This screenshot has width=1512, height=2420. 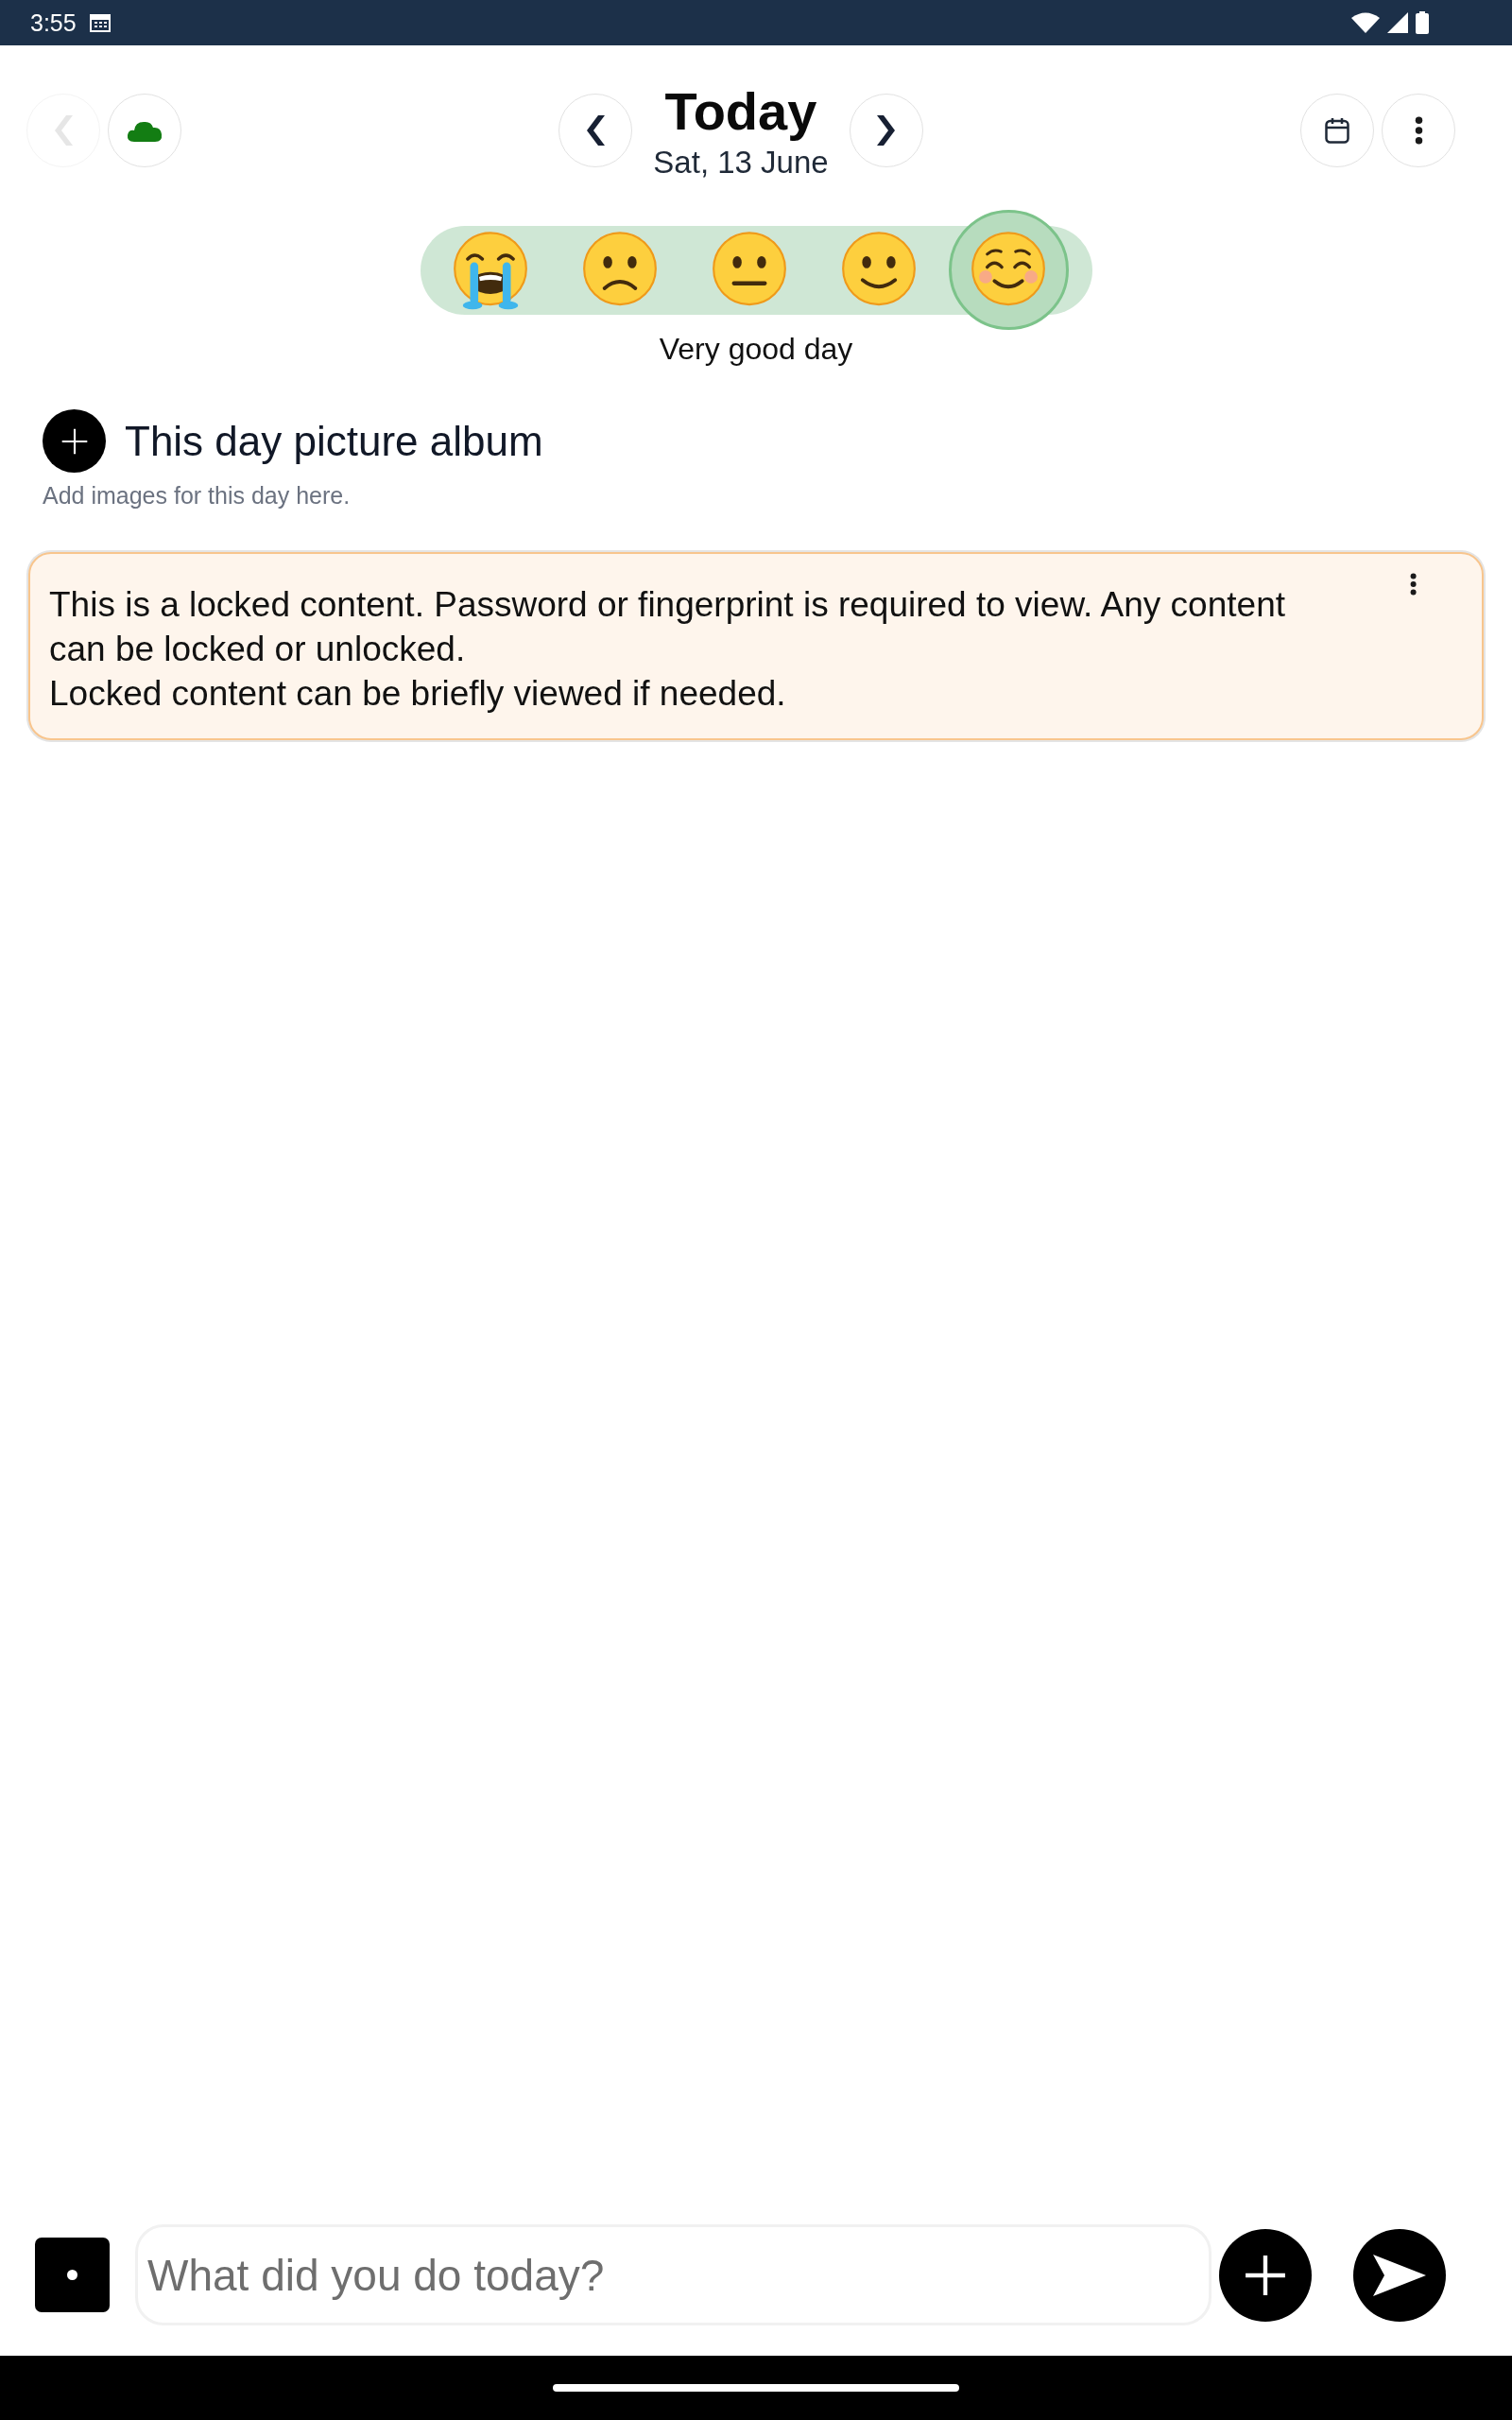 What do you see at coordinates (673, 2274) in the screenshot?
I see `entry-input: What did you do today?` at bounding box center [673, 2274].